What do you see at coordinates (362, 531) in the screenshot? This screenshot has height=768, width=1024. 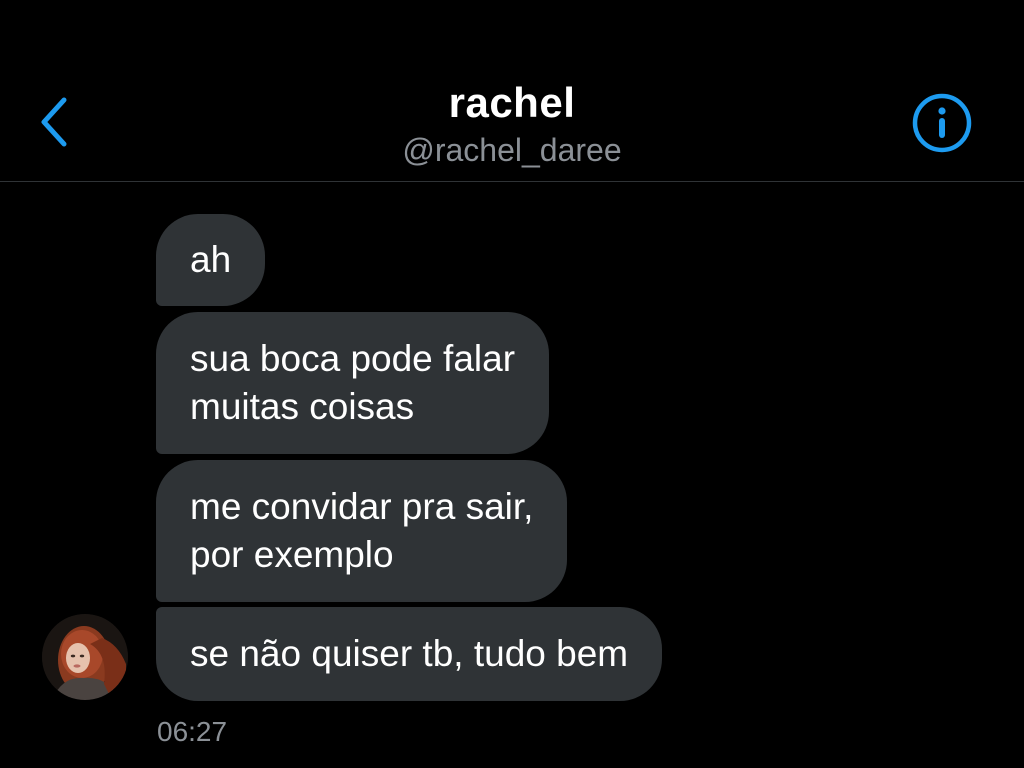 I see `message-bubble: me convidar pra sair, por exemplo` at bounding box center [362, 531].